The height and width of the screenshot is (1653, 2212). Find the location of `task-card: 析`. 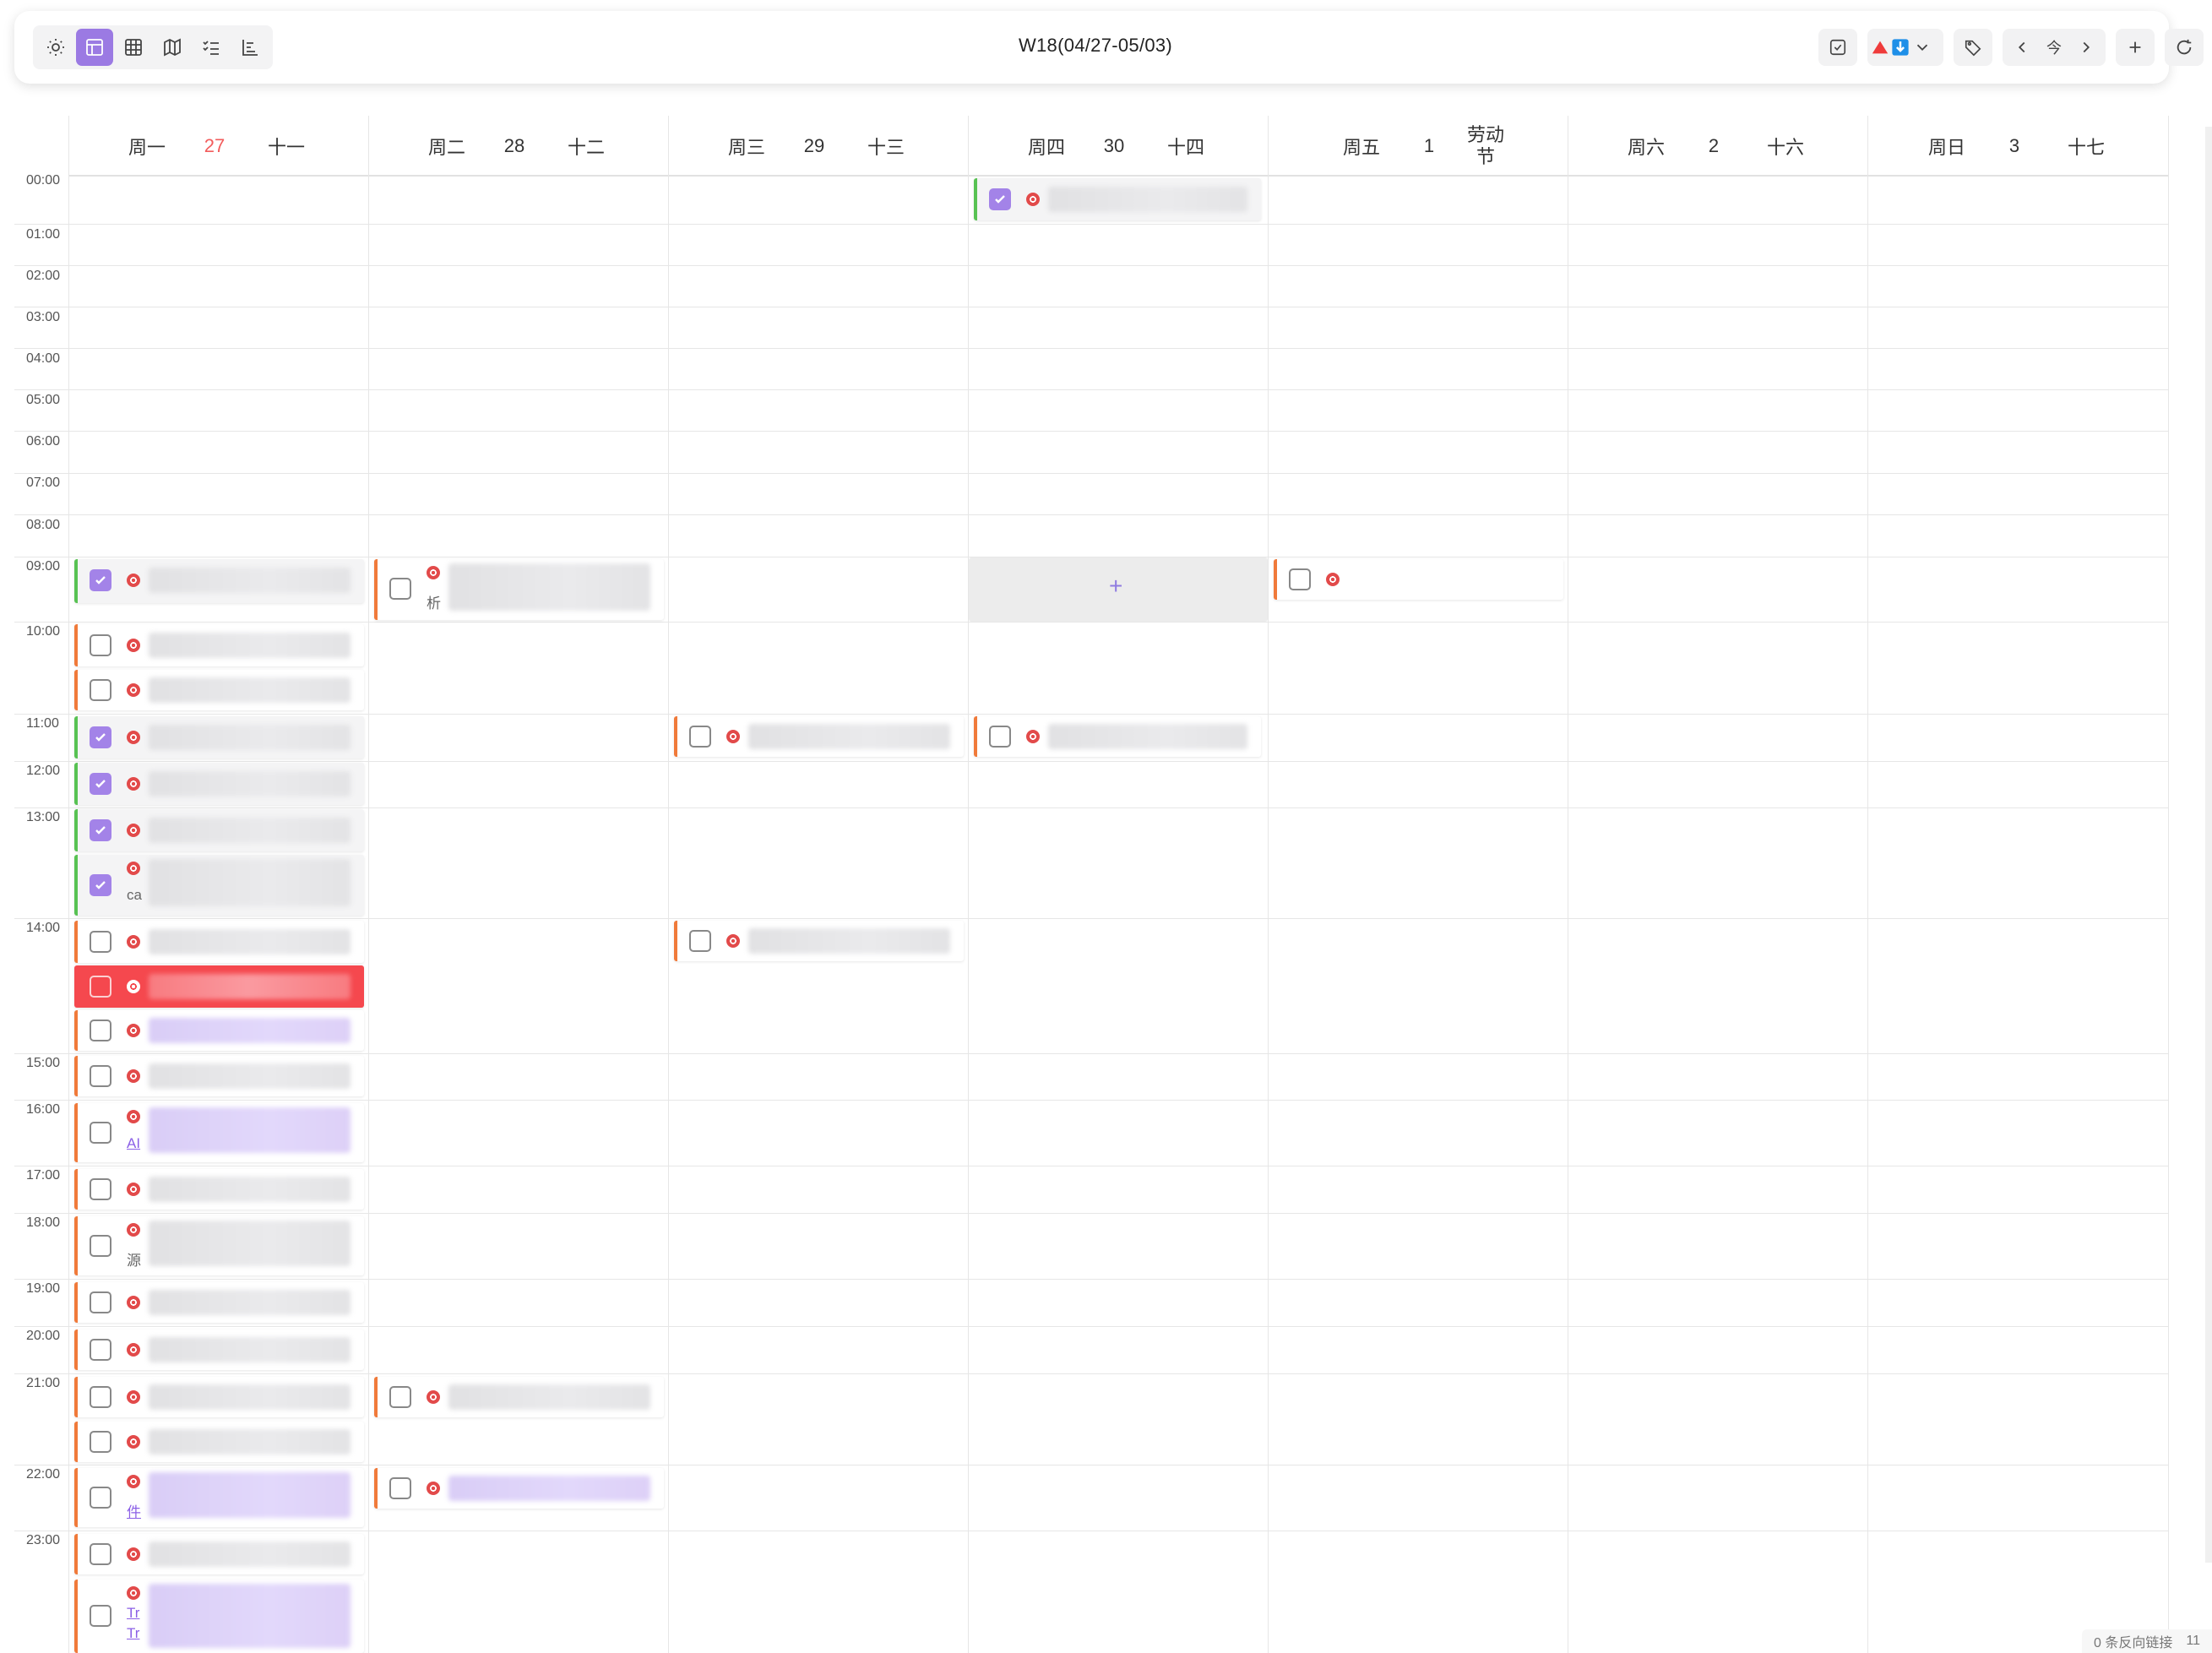

task-card: 析 is located at coordinates (519, 589).